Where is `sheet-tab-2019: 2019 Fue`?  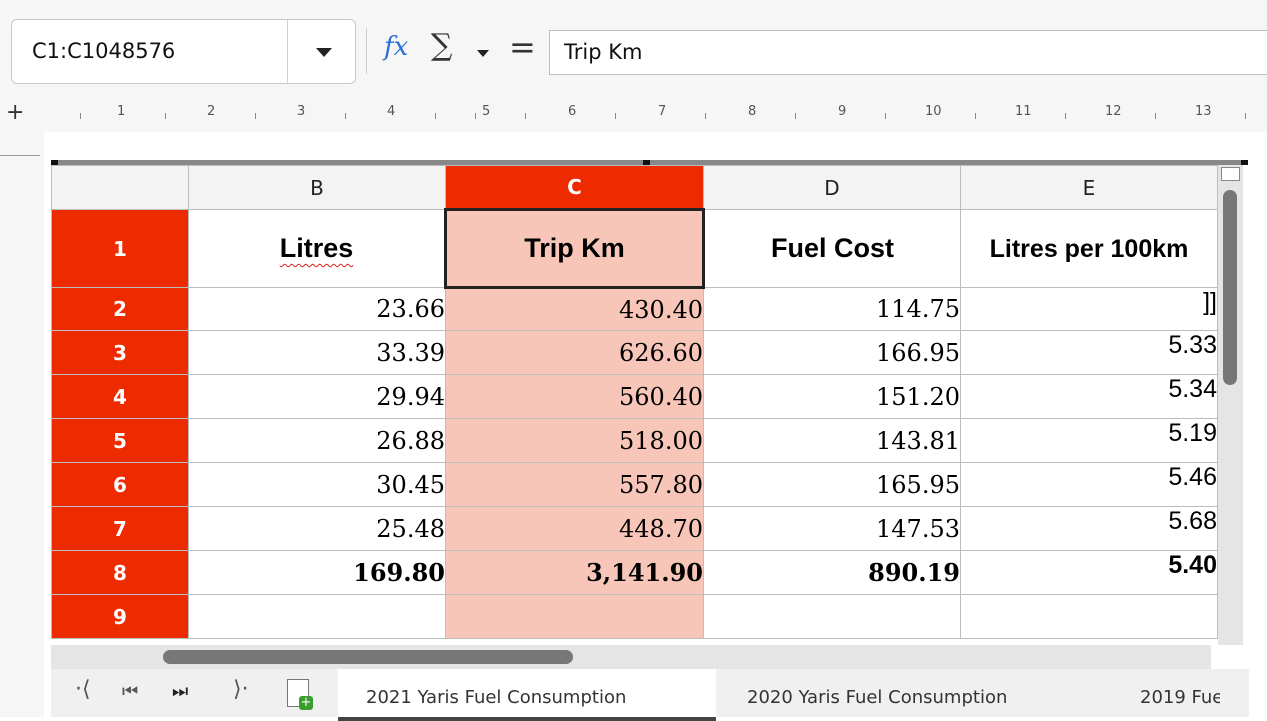
sheet-tab-2019: 2019 Fue is located at coordinates (1180, 693).